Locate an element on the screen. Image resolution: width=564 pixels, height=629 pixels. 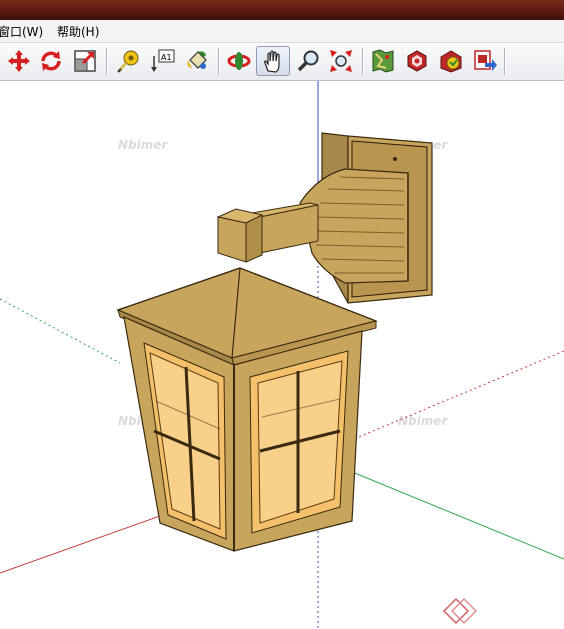
text-tool-button: A1 is located at coordinates (163, 61).